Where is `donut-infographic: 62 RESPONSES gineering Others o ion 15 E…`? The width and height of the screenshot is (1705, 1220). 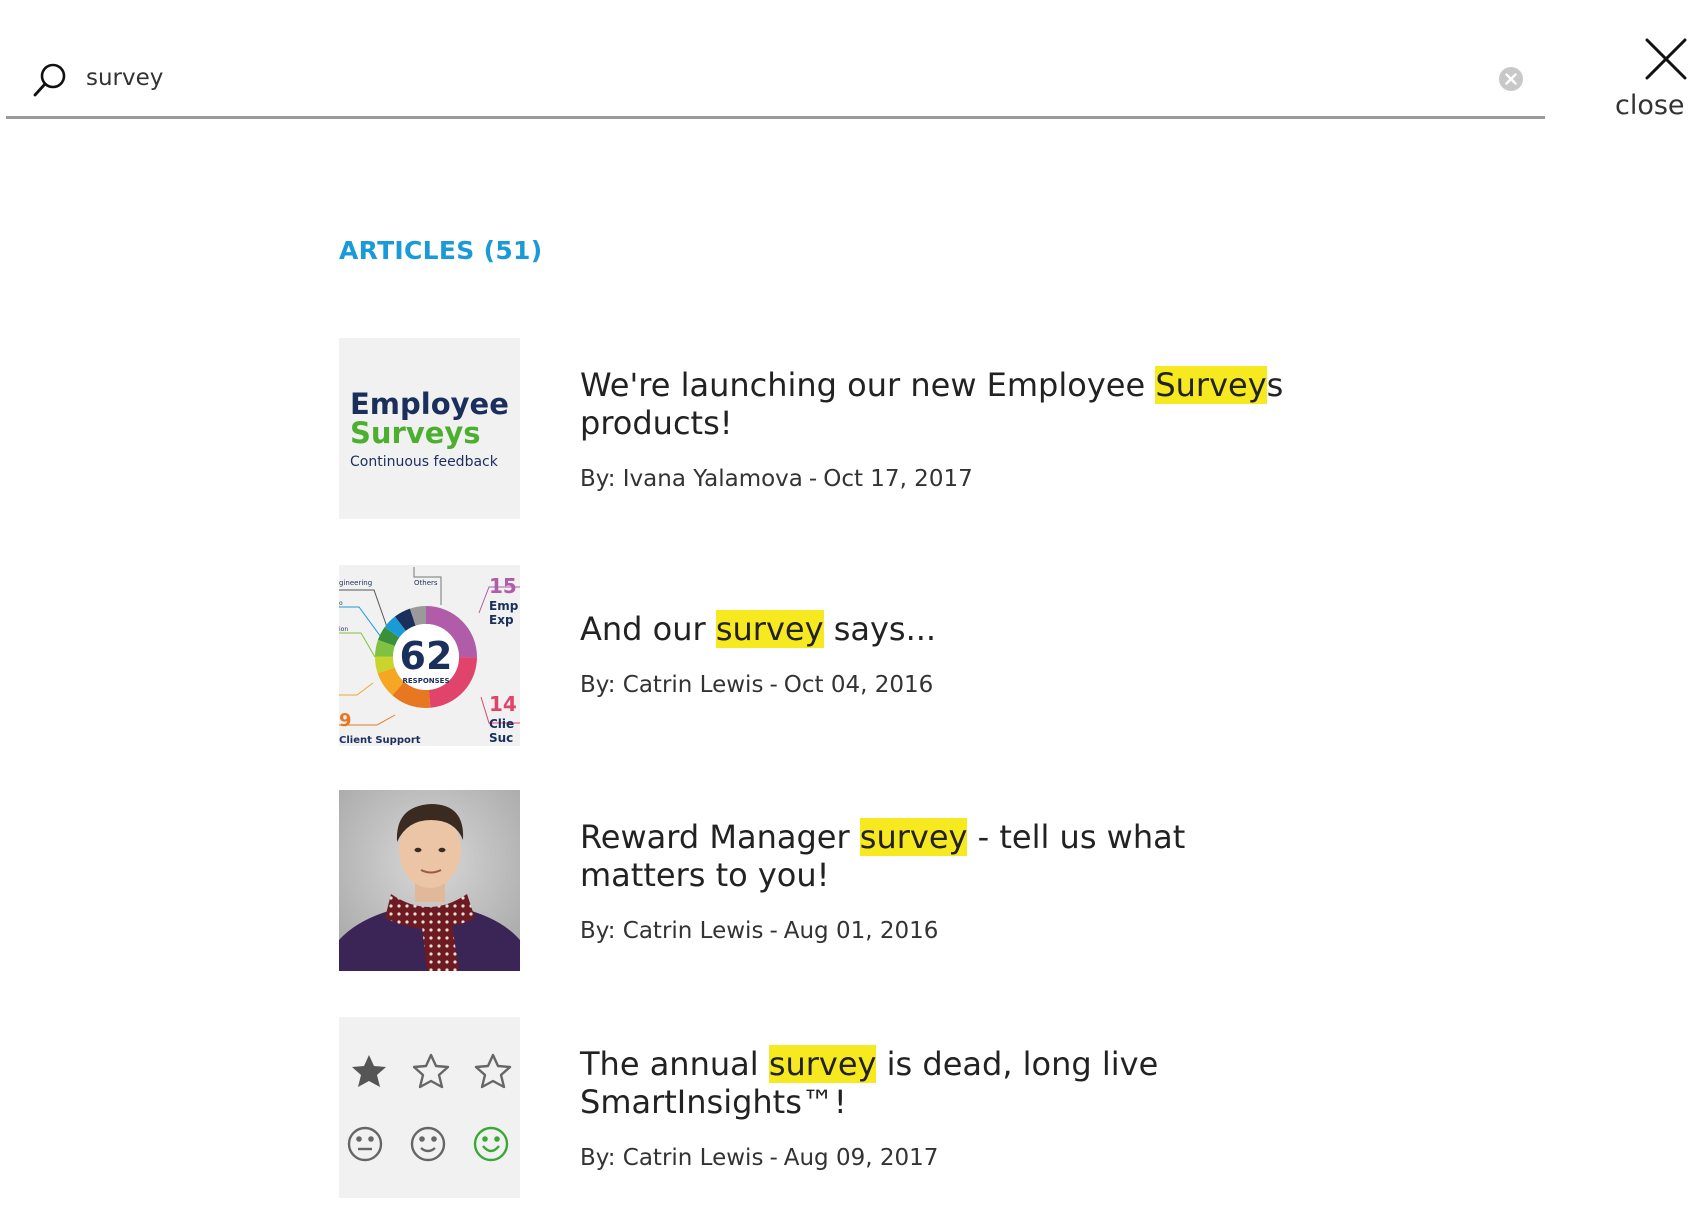 donut-infographic: 62 RESPONSES gineering Others o ion 15 E… is located at coordinates (429, 655).